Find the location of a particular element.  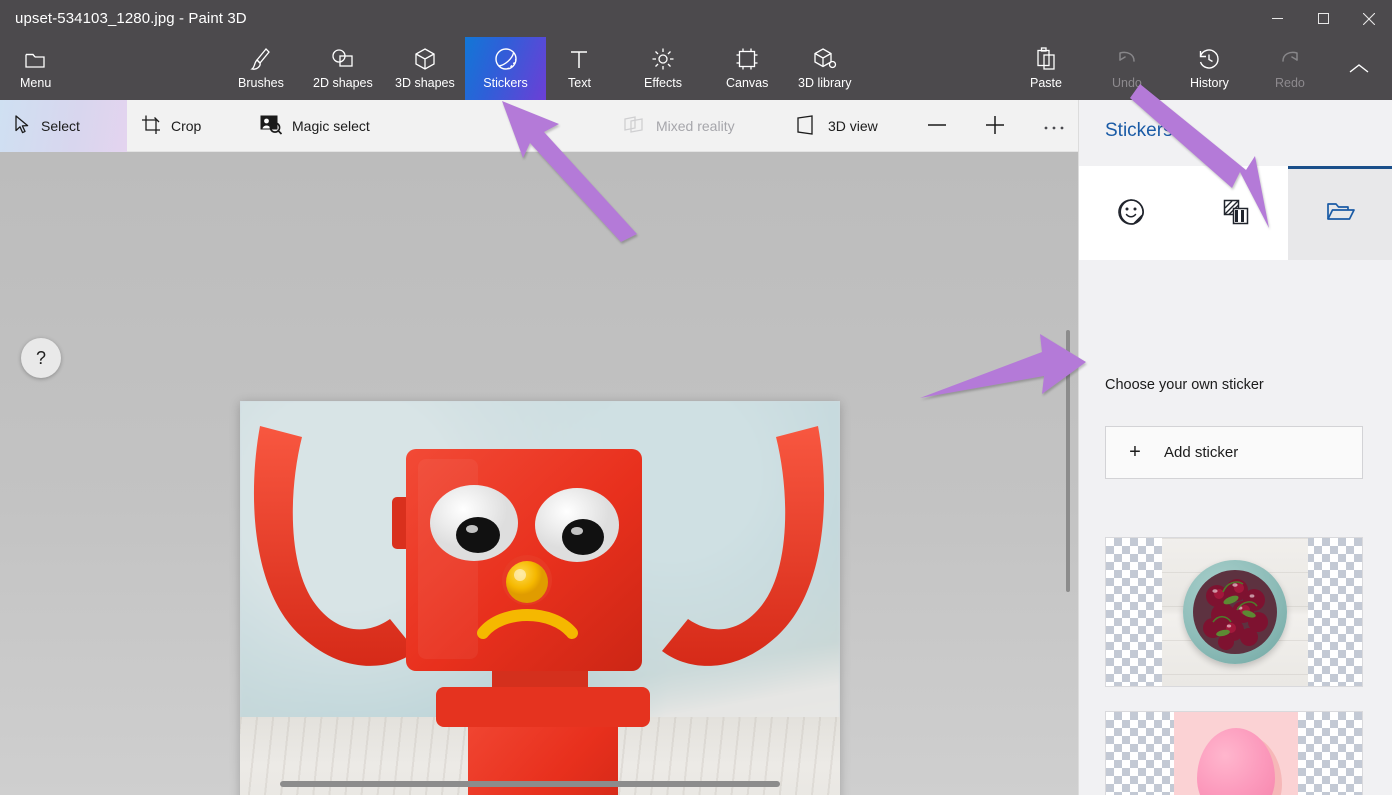

sticker-thumbnail-cherries is located at coordinates (1234, 612).